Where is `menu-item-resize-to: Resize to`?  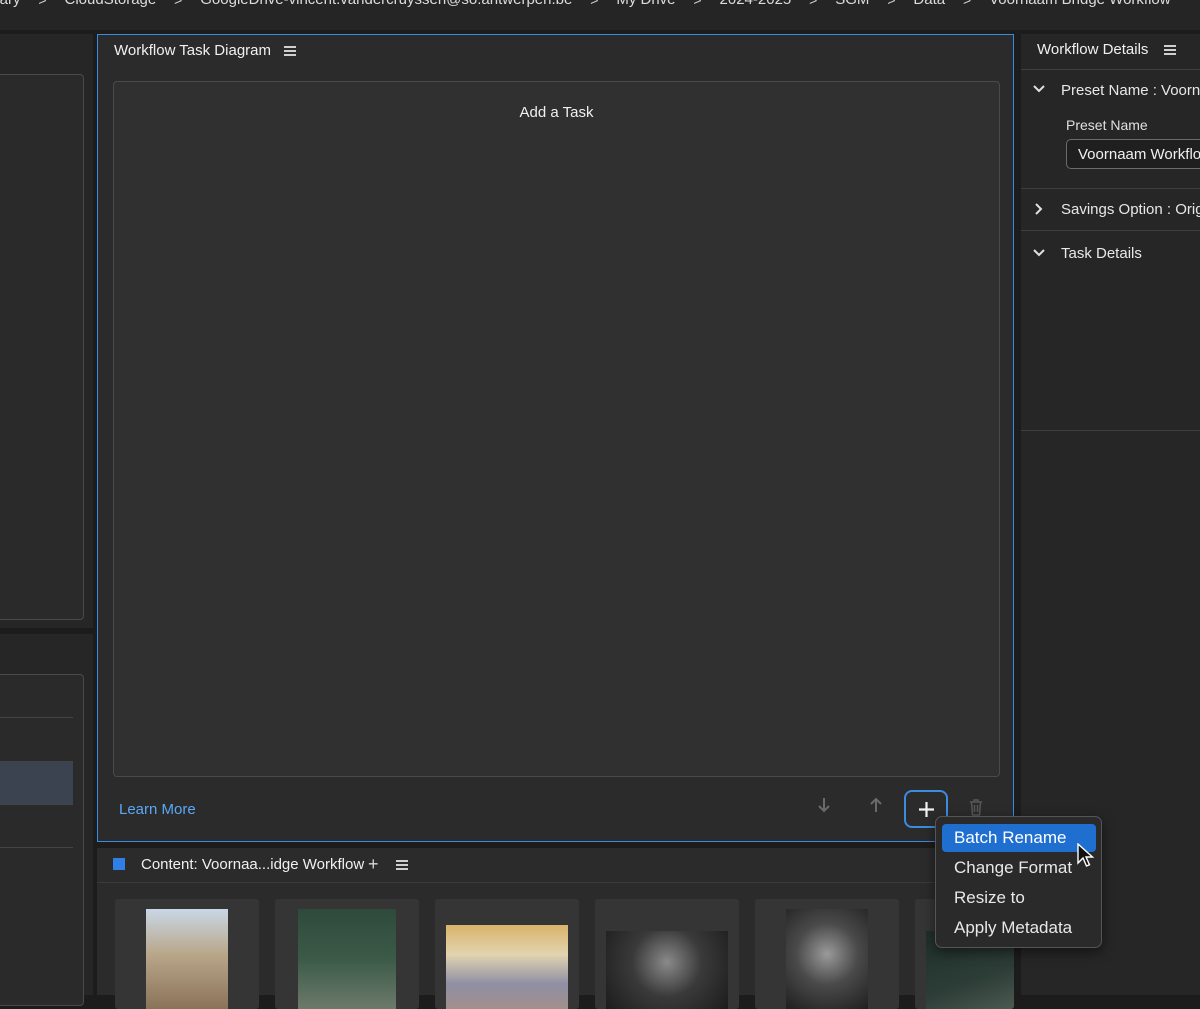
menu-item-resize-to: Resize to is located at coordinates (1019, 898).